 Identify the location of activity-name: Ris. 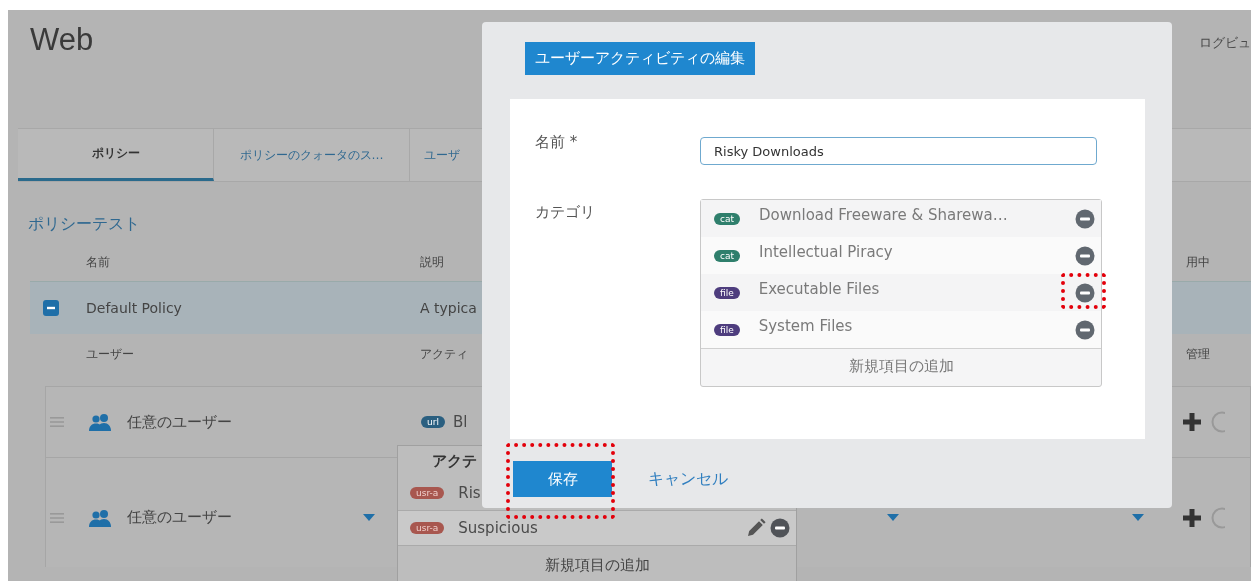
(470, 493).